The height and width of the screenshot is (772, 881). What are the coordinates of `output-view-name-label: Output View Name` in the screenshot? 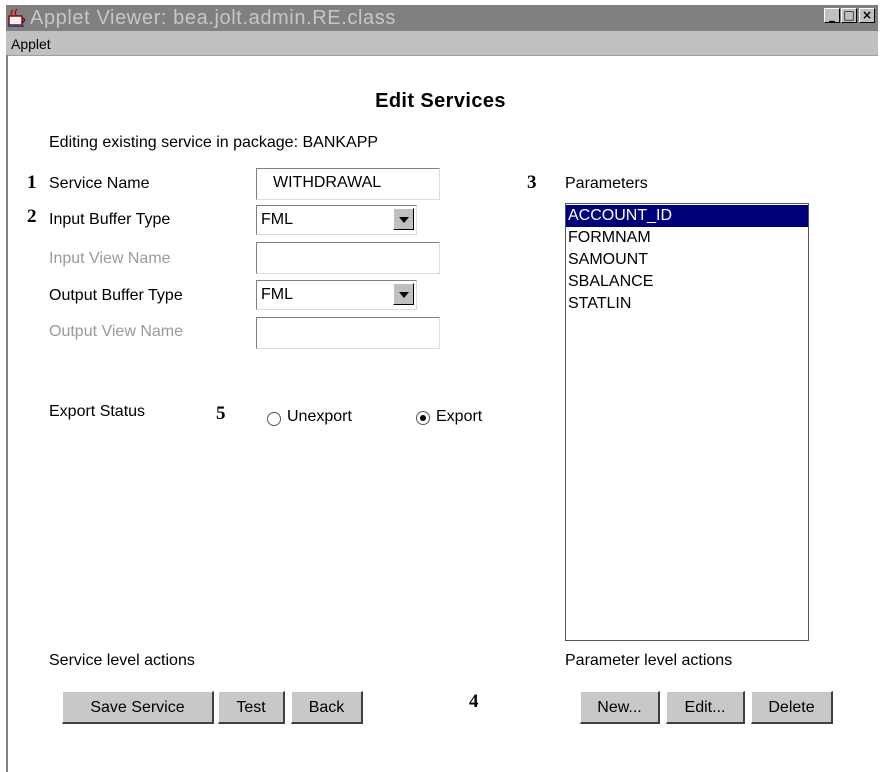 It's located at (116, 331).